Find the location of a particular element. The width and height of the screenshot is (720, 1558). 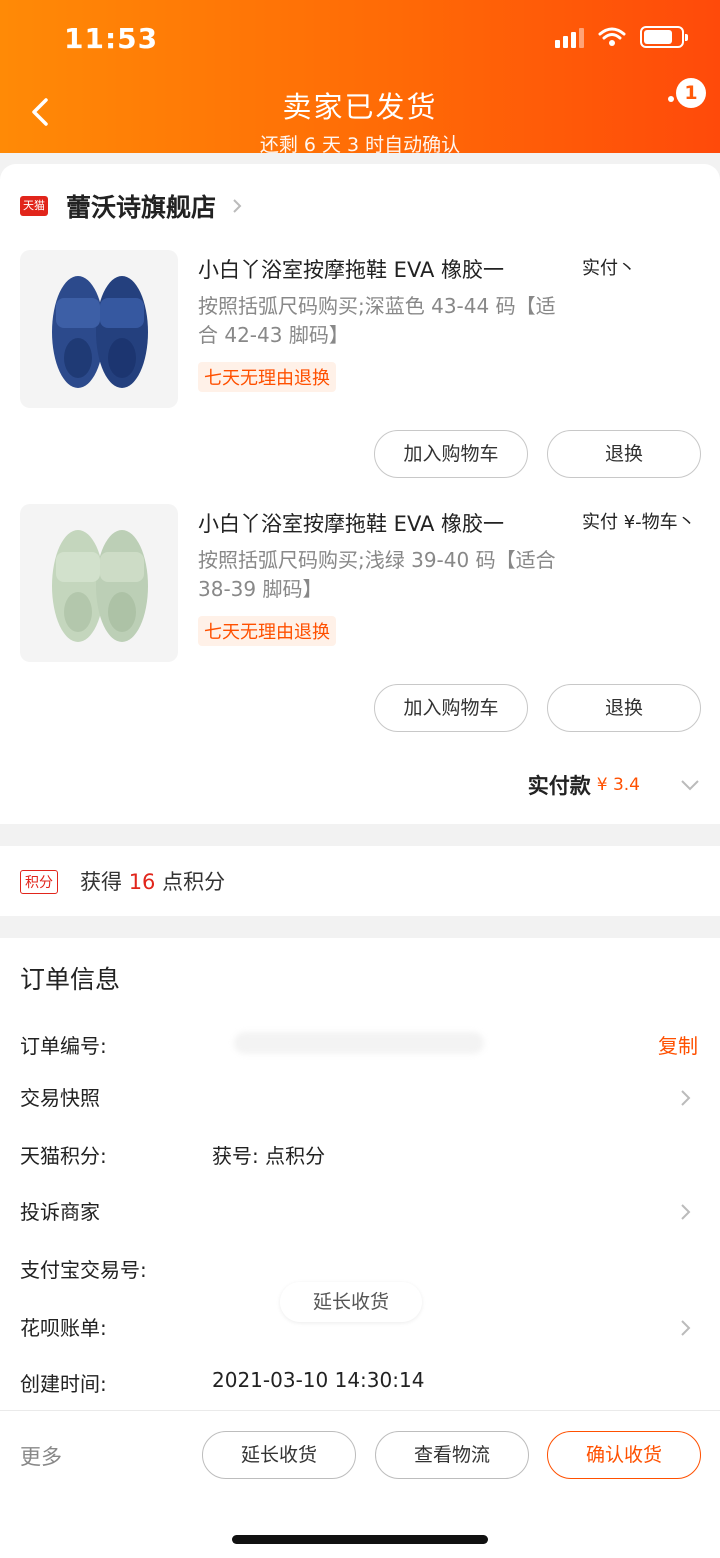

confirm-receipt-button: 确认收货 is located at coordinates (624, 1455).